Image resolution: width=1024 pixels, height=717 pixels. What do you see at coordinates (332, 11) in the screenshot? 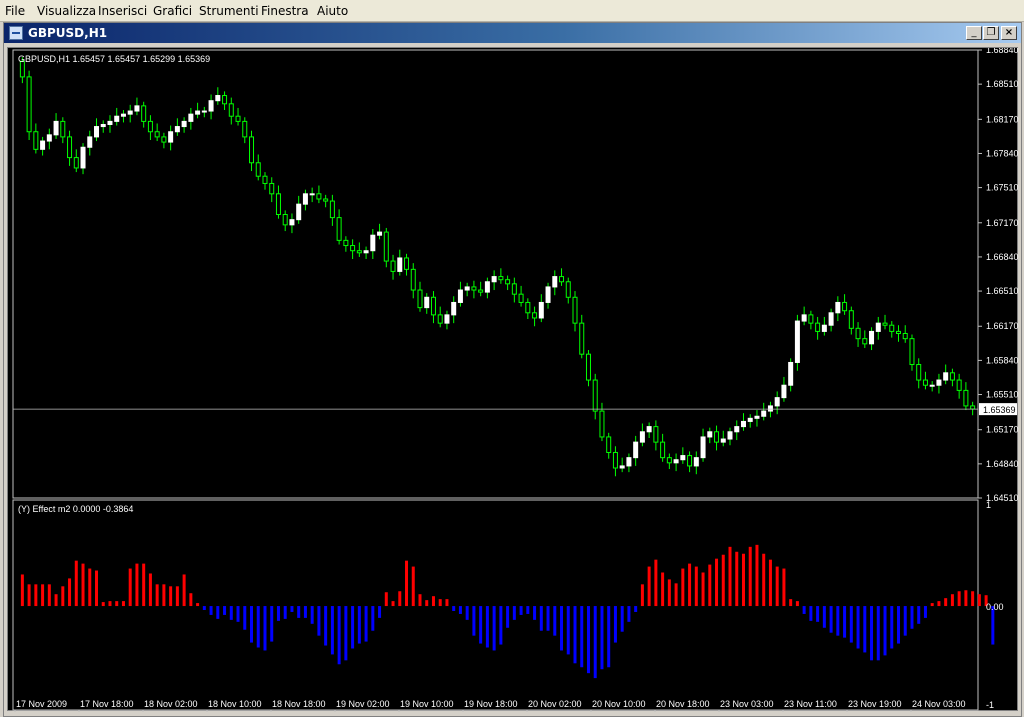
I see `menu-aiuto: Aiuto` at bounding box center [332, 11].